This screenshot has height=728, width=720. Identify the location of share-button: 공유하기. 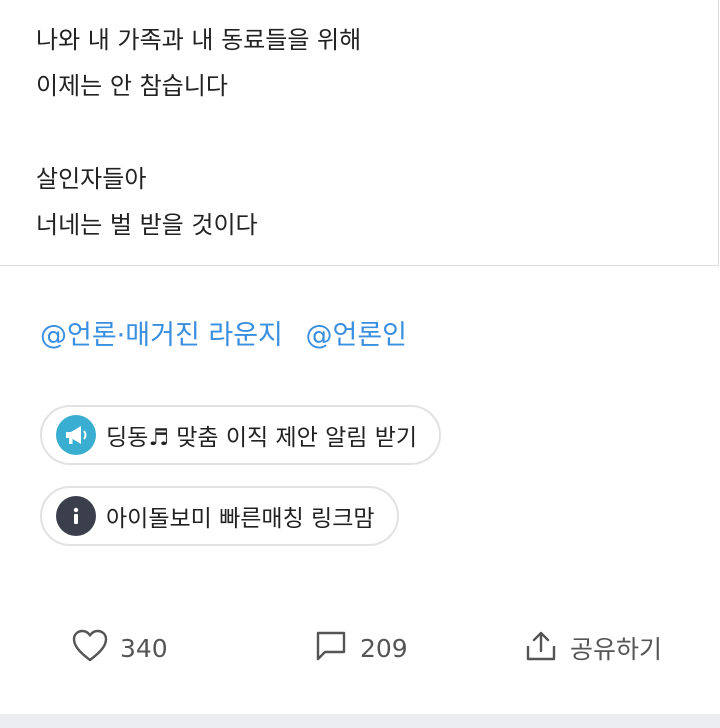
(593, 648).